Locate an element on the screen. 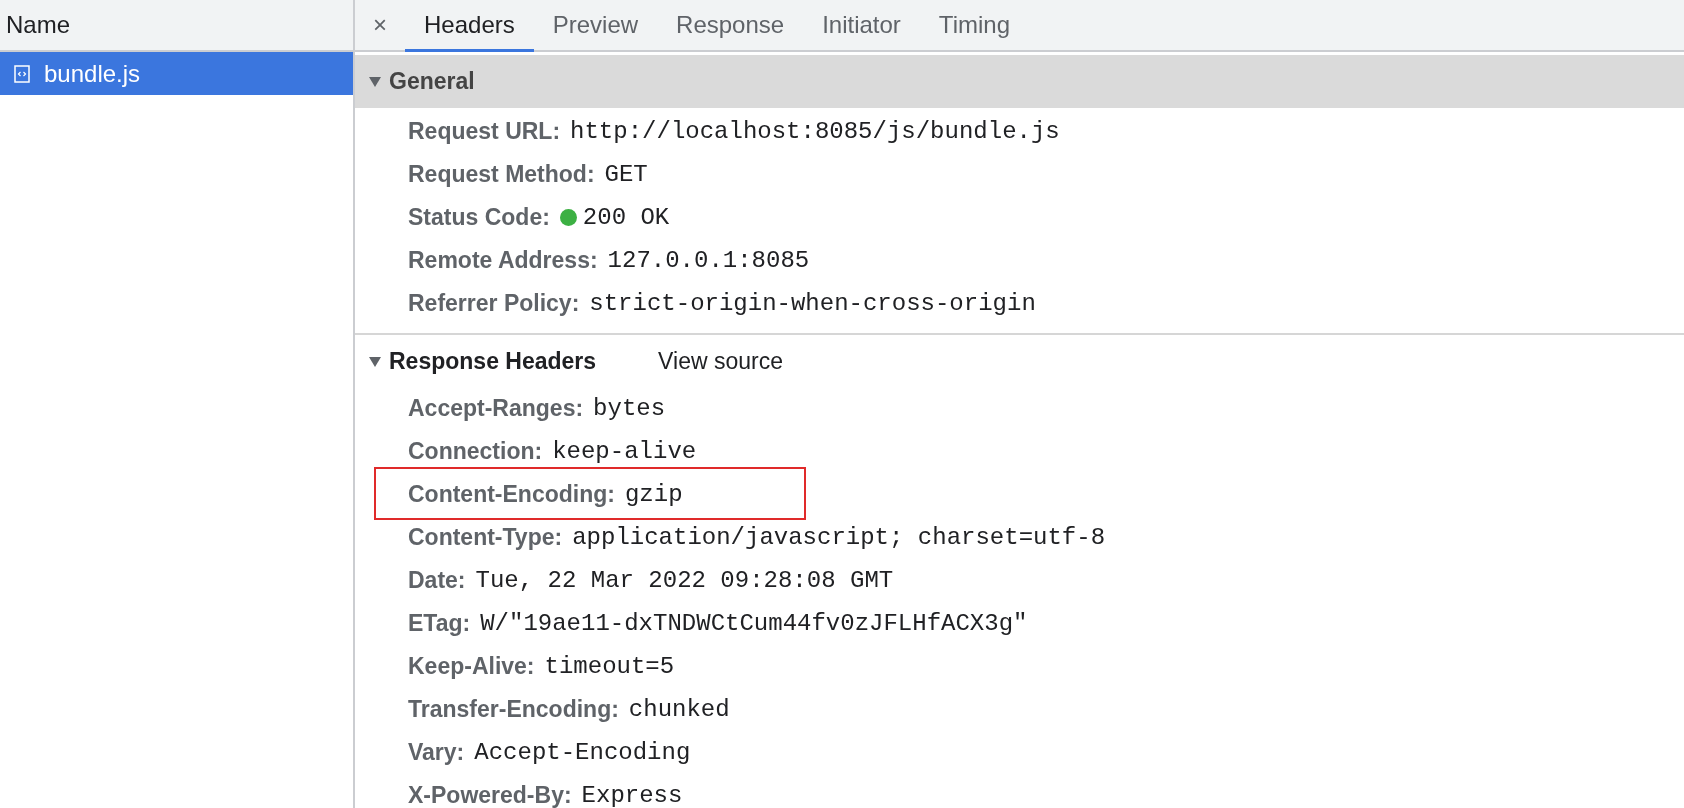 The image size is (1684, 808). tab: Headers is located at coordinates (469, 26).